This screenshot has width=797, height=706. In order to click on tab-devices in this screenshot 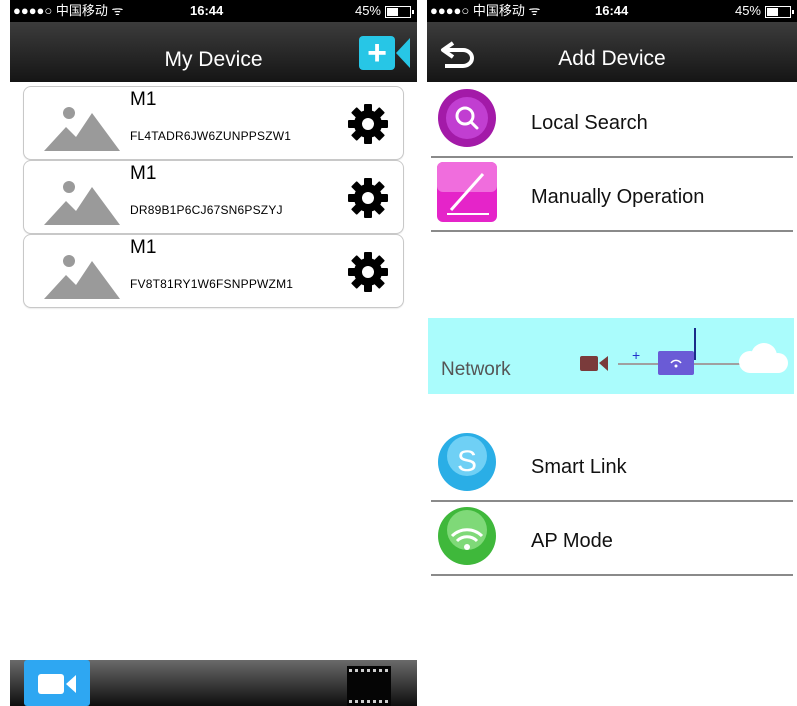, I will do `click(57, 683)`.